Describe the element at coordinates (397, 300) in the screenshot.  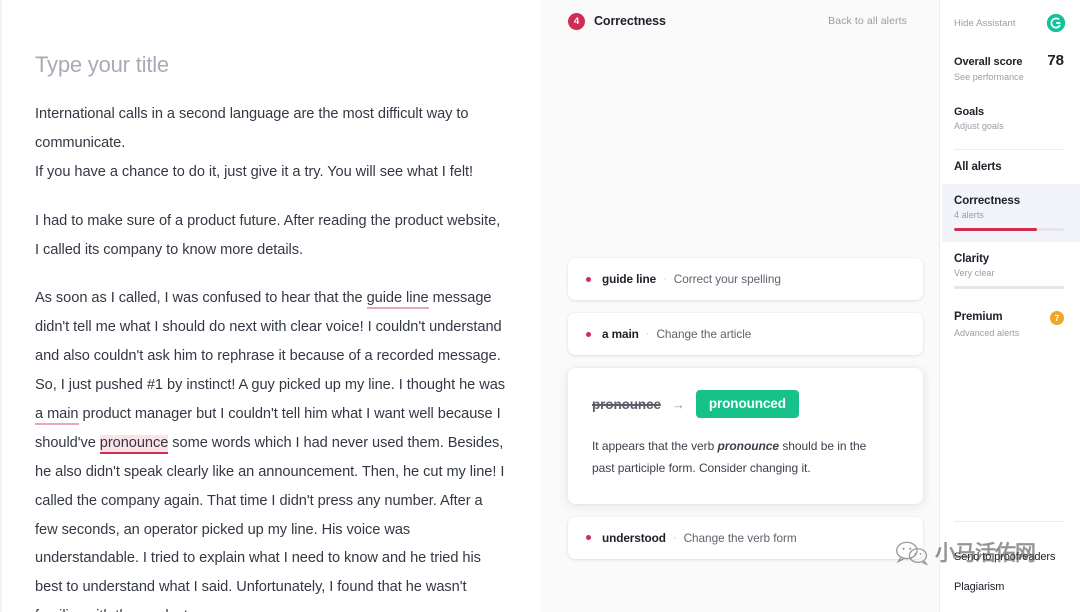
I see `inline-alert-guide-line: guide line` at that location.